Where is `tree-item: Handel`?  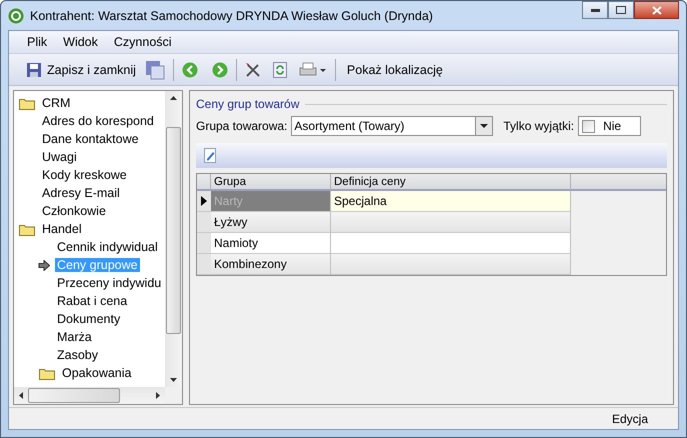
tree-item: Handel is located at coordinates (62, 229).